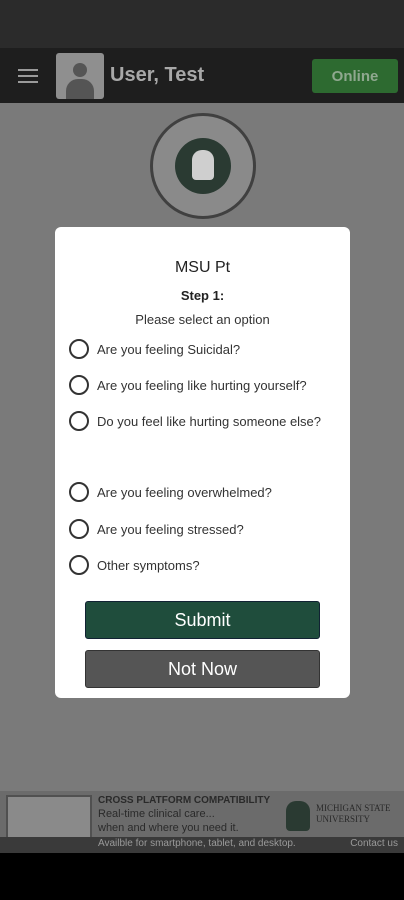  What do you see at coordinates (298, 816) in the screenshot?
I see `msu-helmet-icon` at bounding box center [298, 816].